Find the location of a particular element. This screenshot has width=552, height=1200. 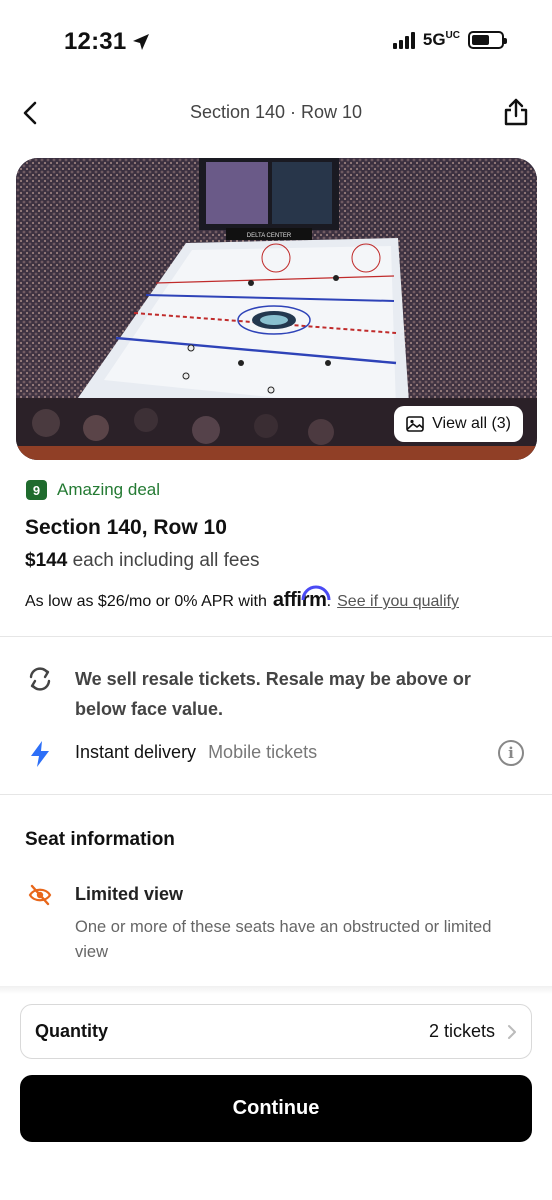

delivery-info: Instant delivery Mobile tickets is located at coordinates (196, 752).